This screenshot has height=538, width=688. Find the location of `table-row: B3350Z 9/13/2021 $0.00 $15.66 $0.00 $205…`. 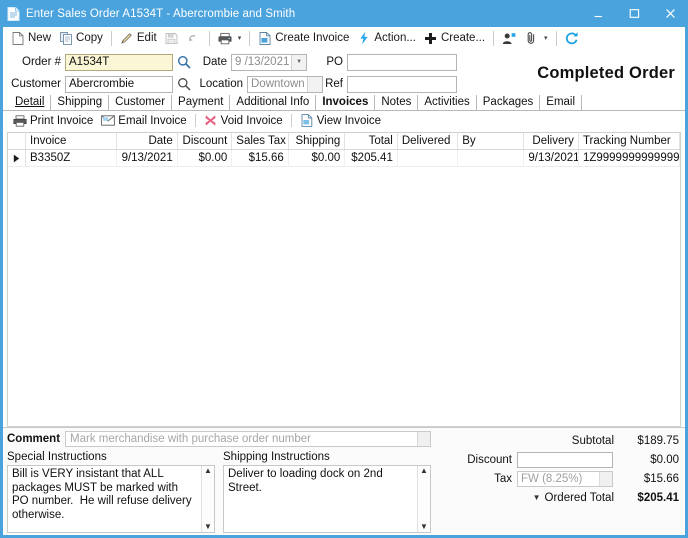

table-row: B3350Z 9/13/2021 $0.00 $15.66 $0.00 $205… is located at coordinates (344, 158).